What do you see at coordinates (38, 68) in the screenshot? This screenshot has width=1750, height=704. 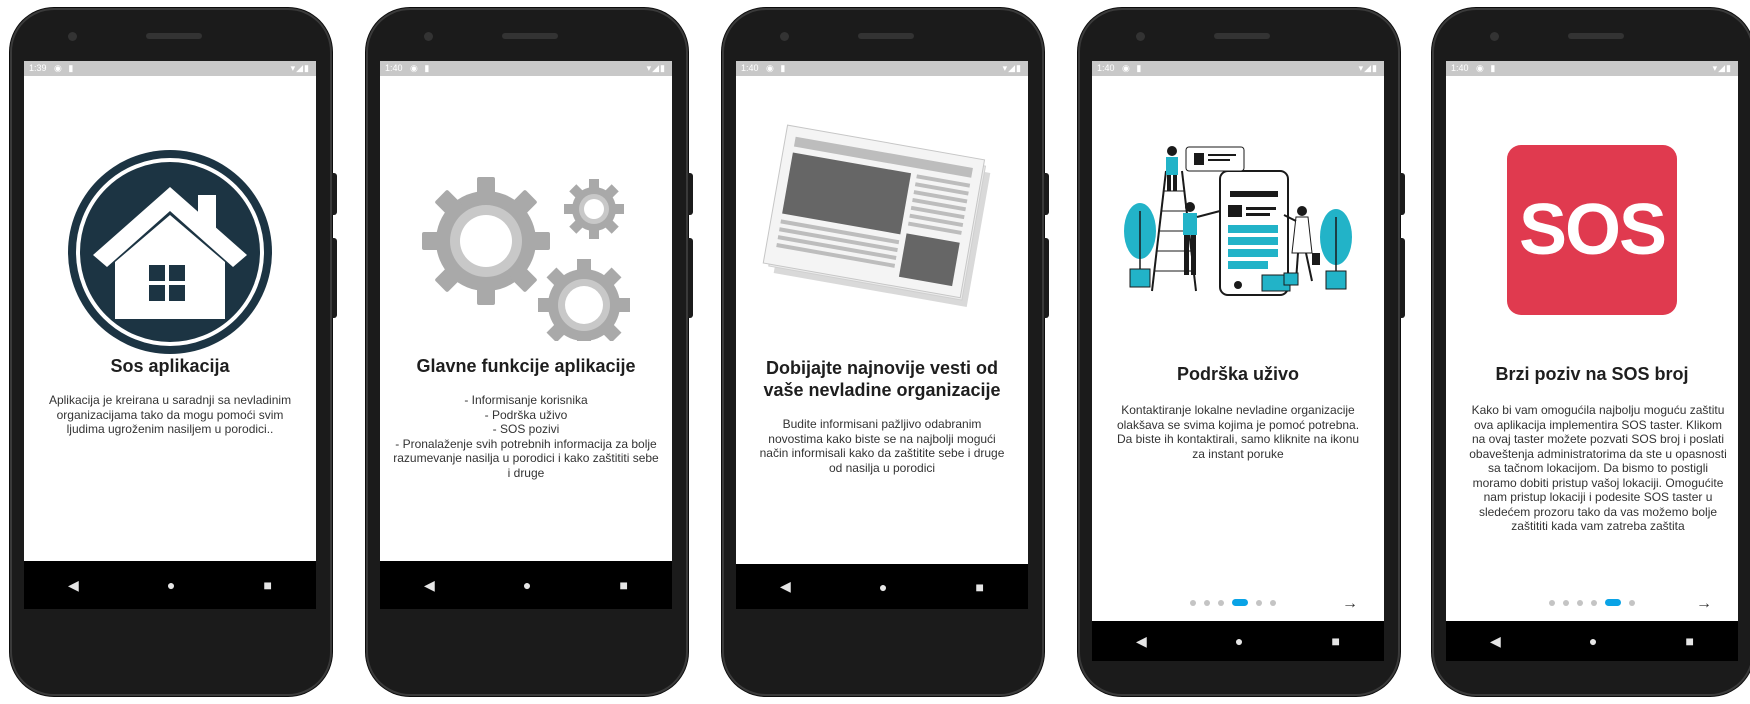 I see `status-time: 1:39` at bounding box center [38, 68].